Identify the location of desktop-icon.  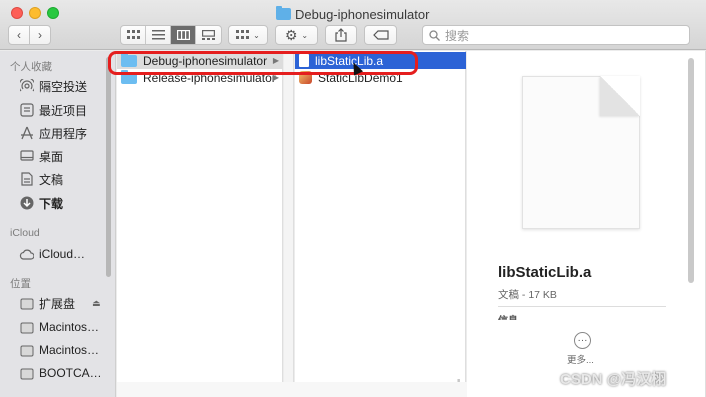
(26, 156).